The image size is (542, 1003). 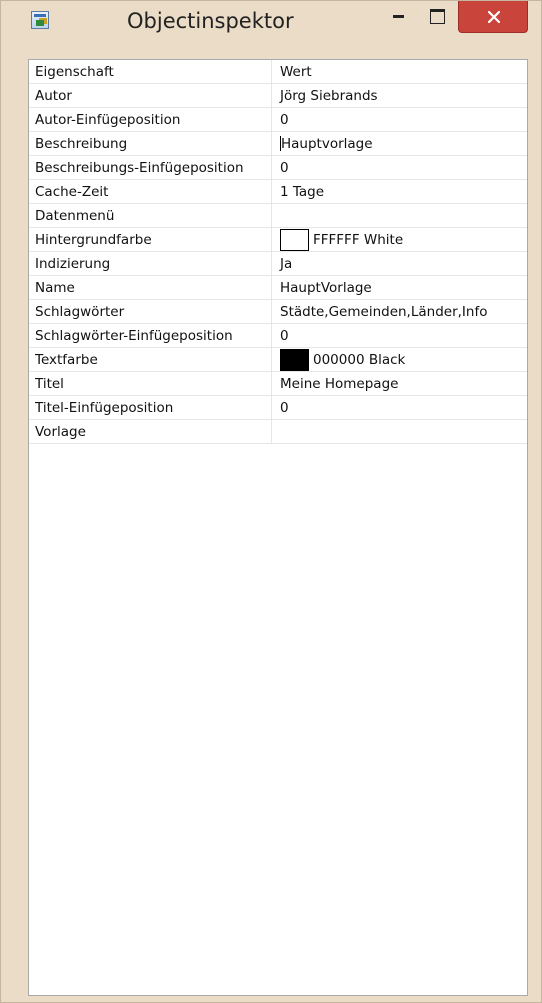 What do you see at coordinates (399, 143) in the screenshot?
I see `property-value: Hauptvorlage` at bounding box center [399, 143].